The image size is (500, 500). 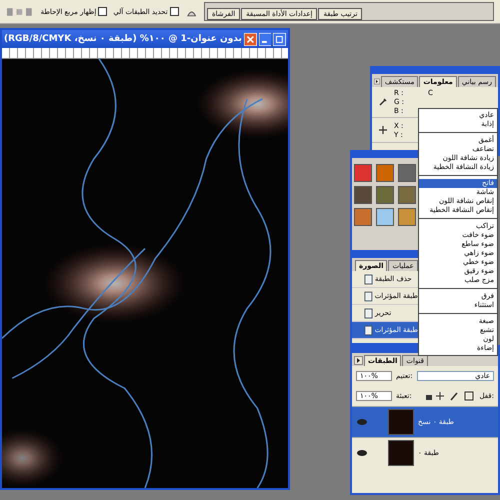 What do you see at coordinates (362, 453) in the screenshot?
I see `eye-icon` at bounding box center [362, 453].